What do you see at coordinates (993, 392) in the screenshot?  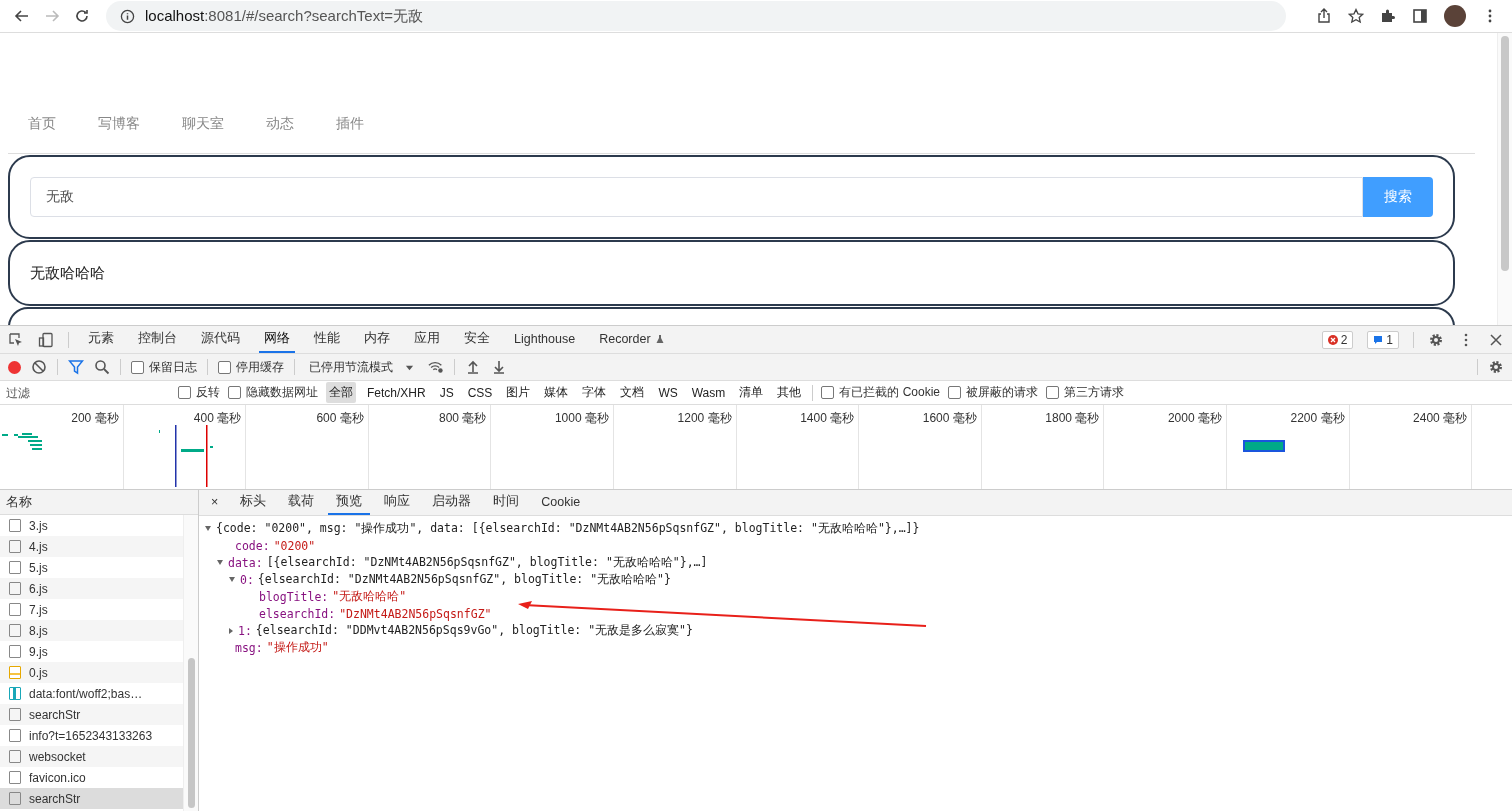 I see `checkbox-label: 被屏蔽的请求` at bounding box center [993, 392].